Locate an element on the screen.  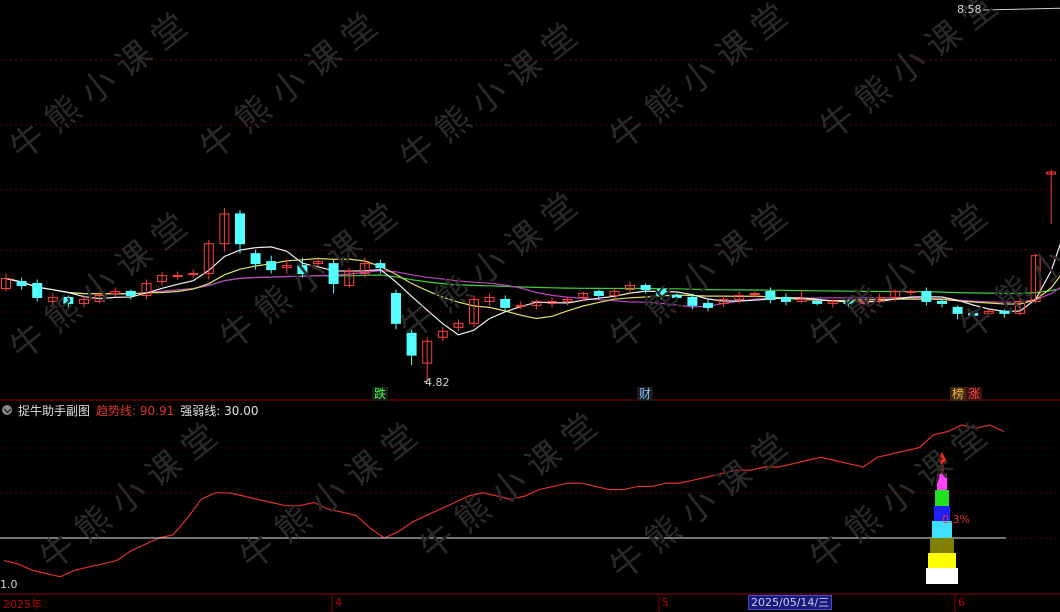
cursor-date: 2025/05/14/三 is located at coordinates (790, 602).